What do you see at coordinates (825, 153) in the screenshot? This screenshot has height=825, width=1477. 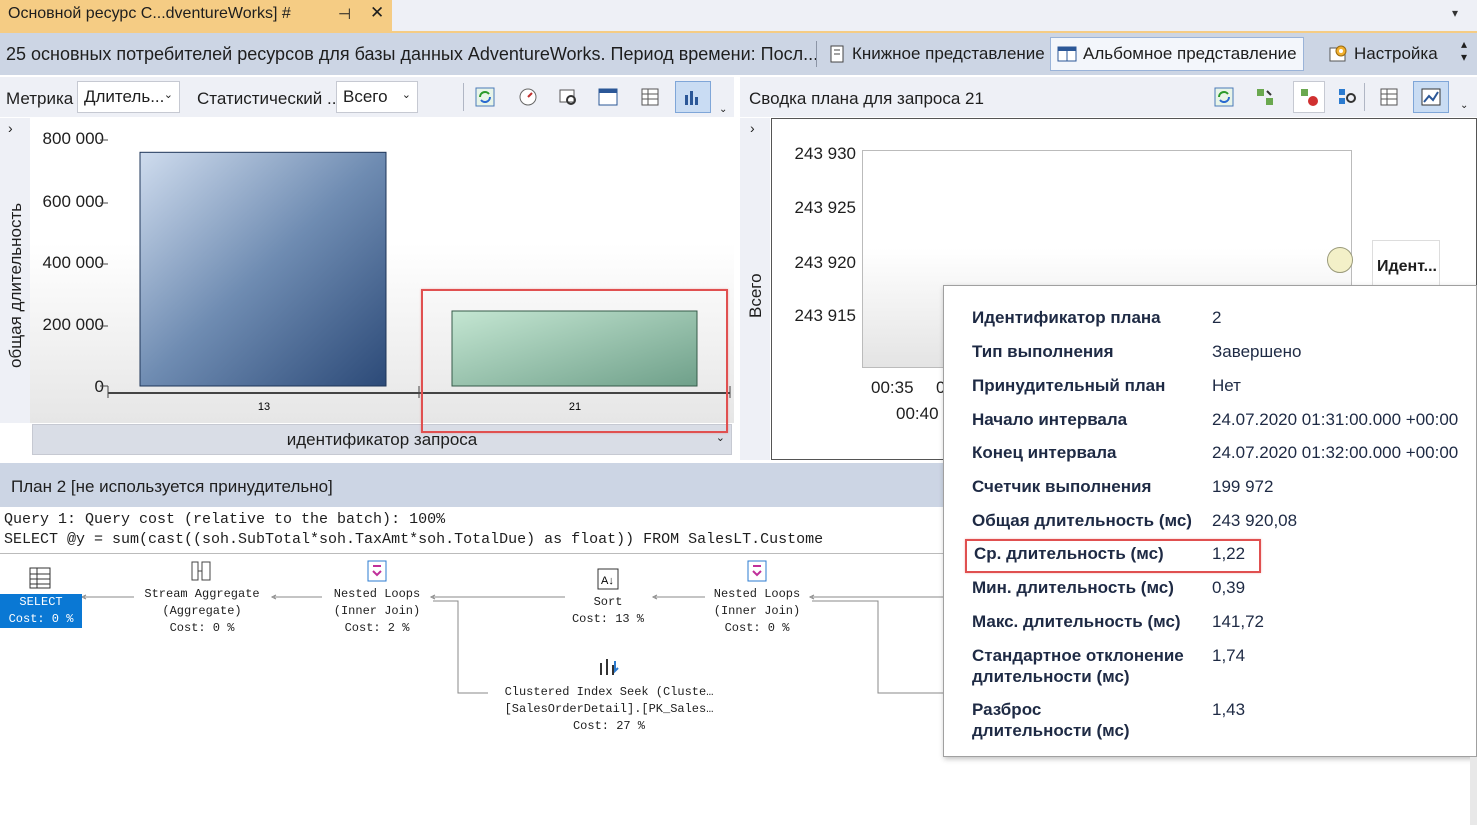 I see `y-tick-label: 243 930` at bounding box center [825, 153].